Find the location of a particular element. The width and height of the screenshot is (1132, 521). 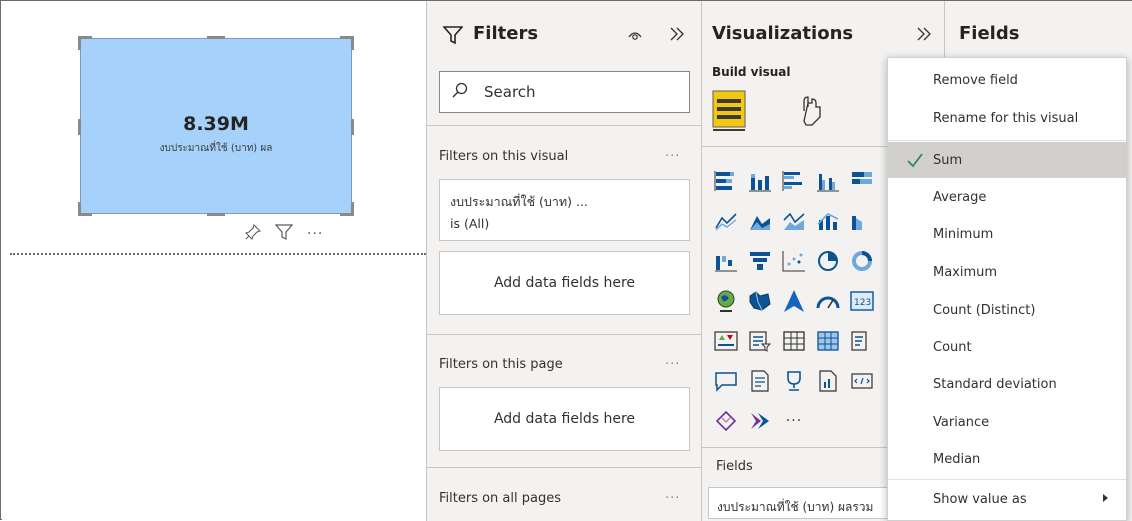

search-icon is located at coordinates (460, 92).